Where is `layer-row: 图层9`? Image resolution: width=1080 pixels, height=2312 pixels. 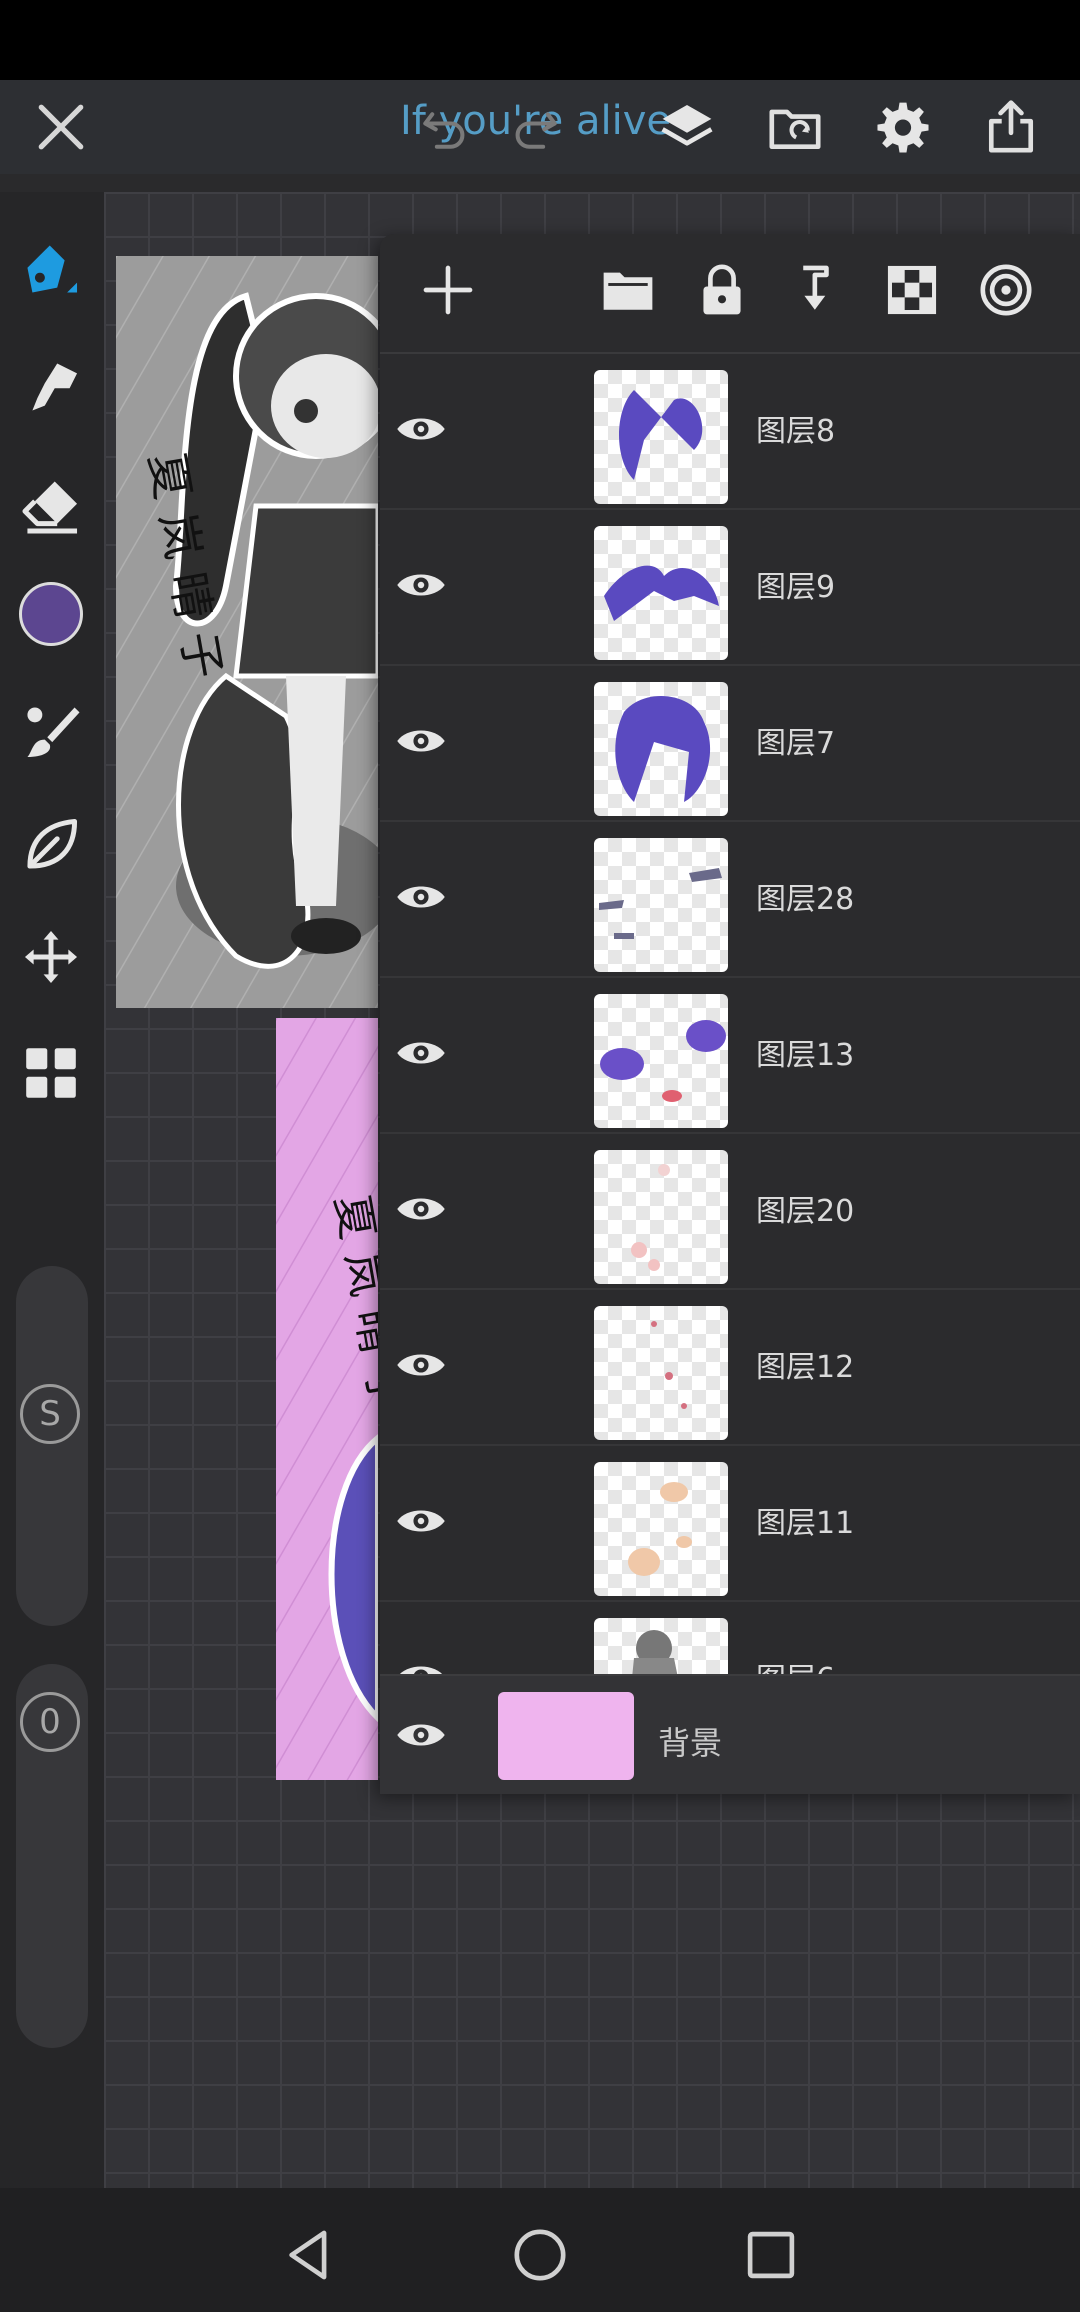 layer-row: 图层9 is located at coordinates (730, 587).